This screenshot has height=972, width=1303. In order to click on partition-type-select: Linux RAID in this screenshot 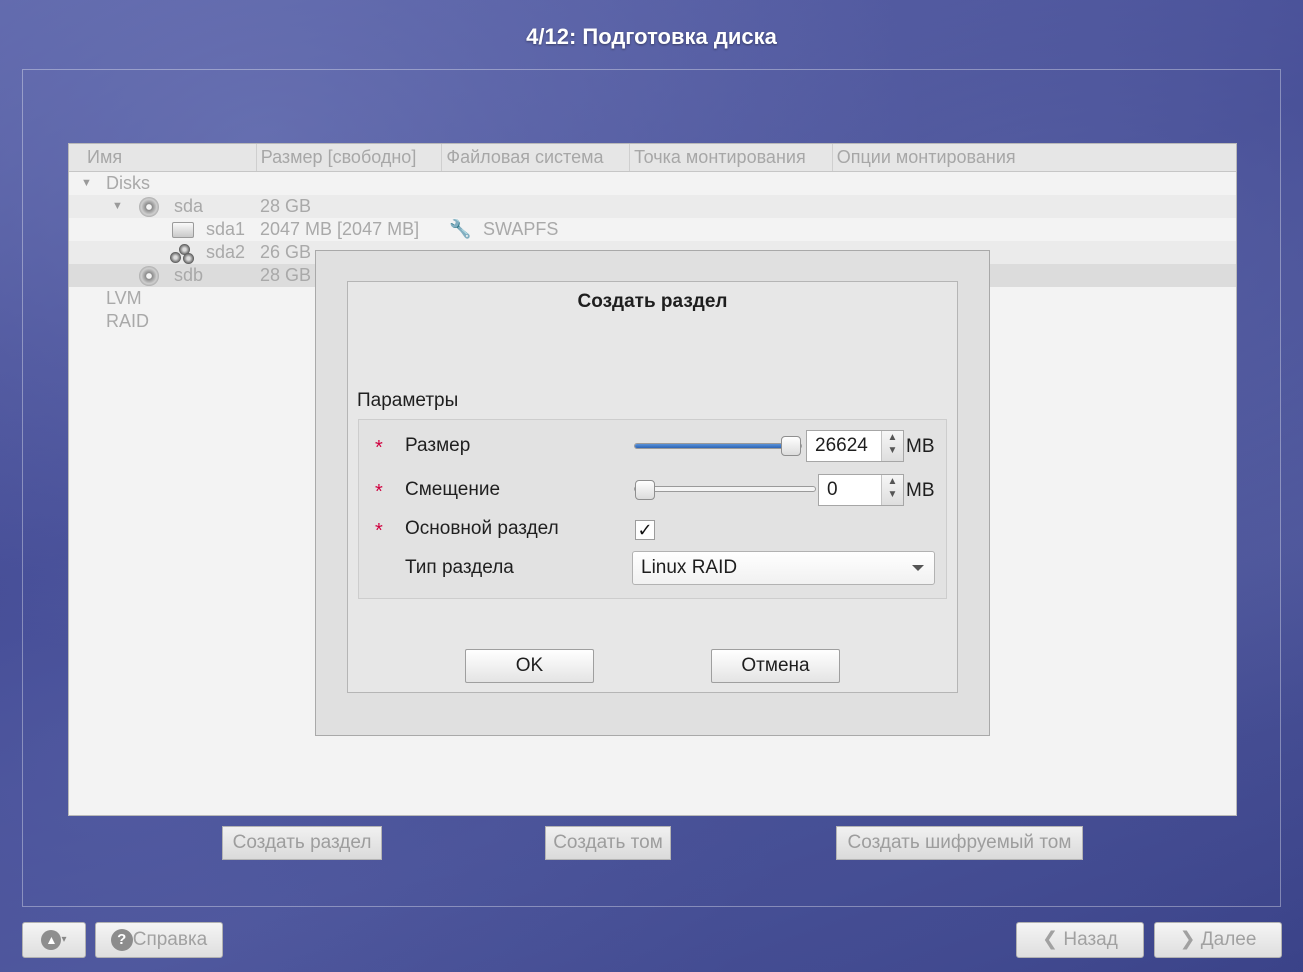, I will do `click(783, 568)`.